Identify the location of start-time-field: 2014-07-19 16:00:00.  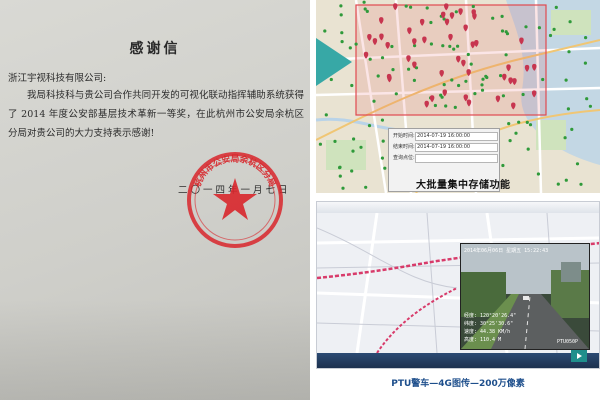
(456, 136).